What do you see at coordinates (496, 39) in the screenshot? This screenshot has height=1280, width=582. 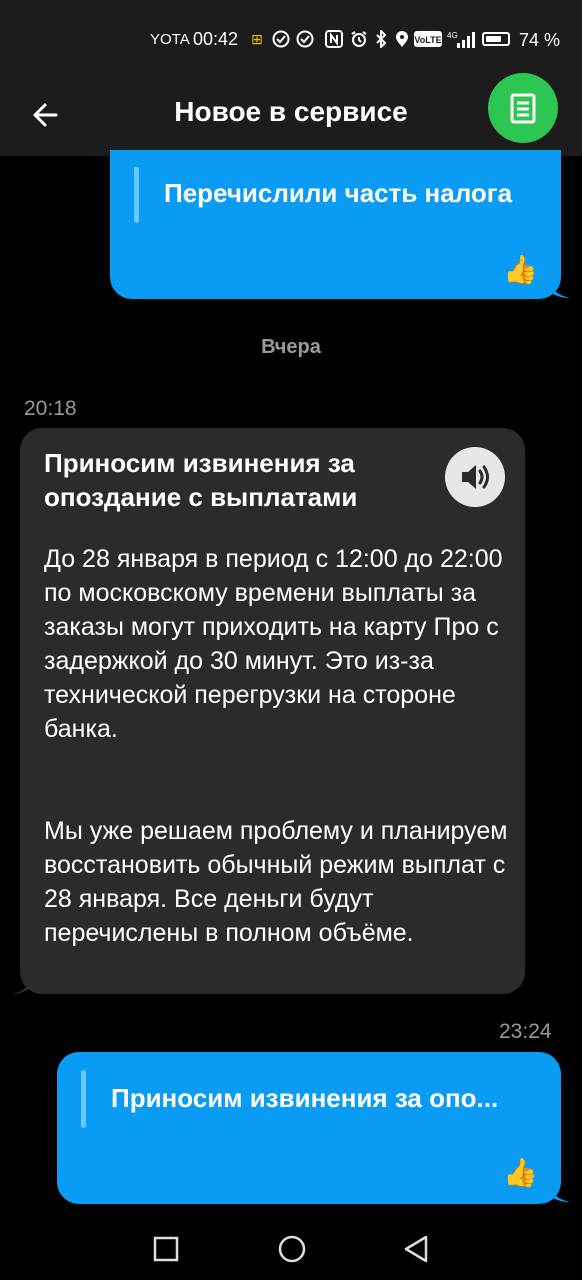 I see `battery-icon` at bounding box center [496, 39].